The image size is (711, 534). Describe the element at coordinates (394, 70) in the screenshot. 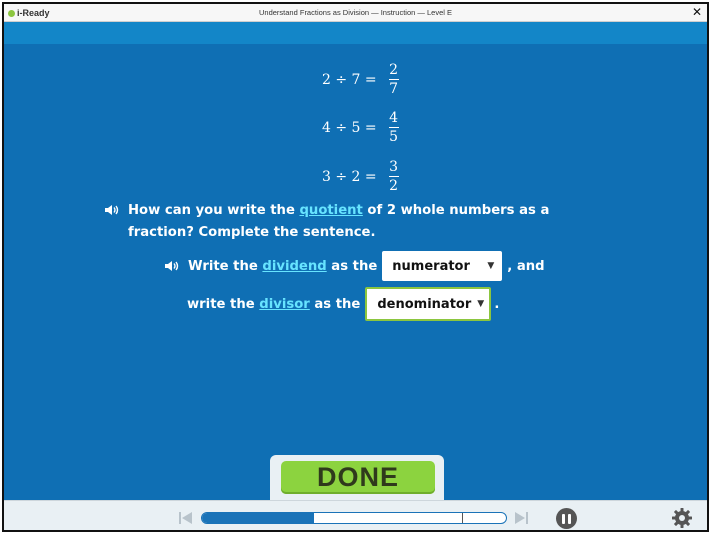

I see `fraction-numerator: 2` at that location.